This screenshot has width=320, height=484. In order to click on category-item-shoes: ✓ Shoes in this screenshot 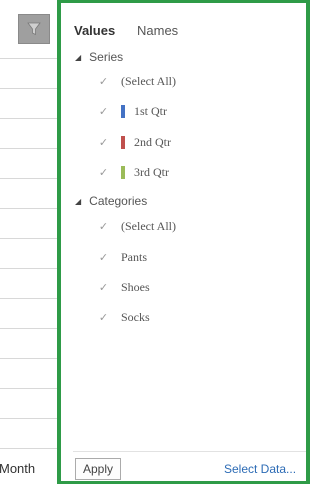, I will do `click(123, 287)`.